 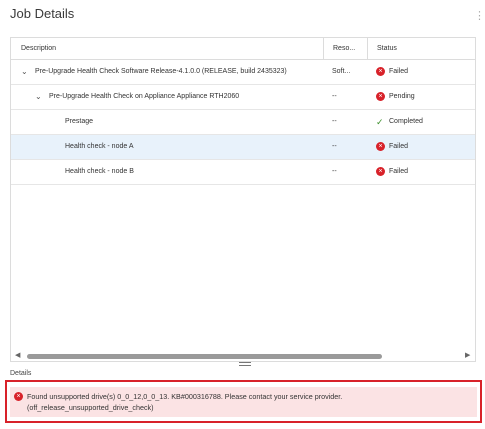 What do you see at coordinates (21, 373) in the screenshot?
I see `details-label: Details` at bounding box center [21, 373].